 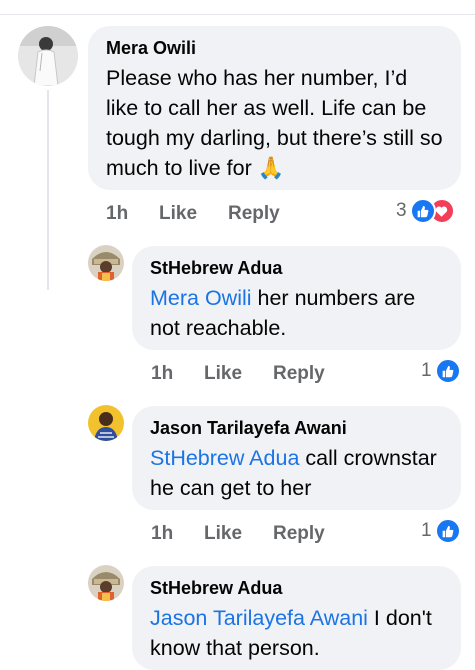 What do you see at coordinates (201, 298) in the screenshot?
I see `mention-link: Mera Owili` at bounding box center [201, 298].